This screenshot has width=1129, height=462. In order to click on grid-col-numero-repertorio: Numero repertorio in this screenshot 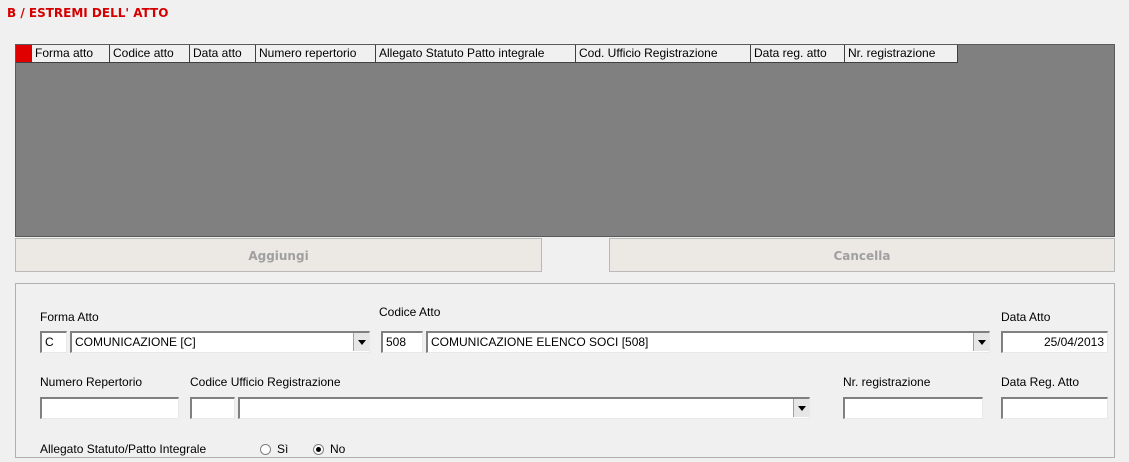, I will do `click(316, 54)`.